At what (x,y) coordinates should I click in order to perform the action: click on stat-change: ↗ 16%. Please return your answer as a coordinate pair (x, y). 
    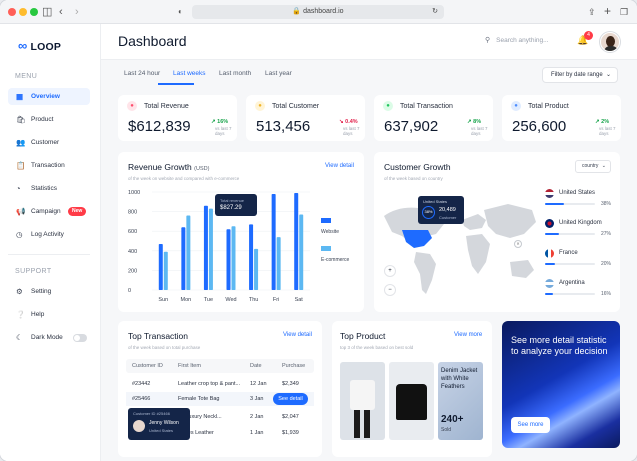
    Looking at the image, I should click on (219, 122).